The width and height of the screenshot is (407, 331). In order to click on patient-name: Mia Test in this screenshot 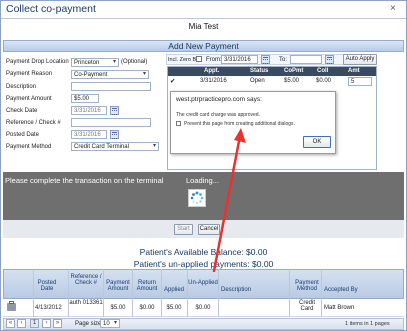, I will do `click(203, 26)`.